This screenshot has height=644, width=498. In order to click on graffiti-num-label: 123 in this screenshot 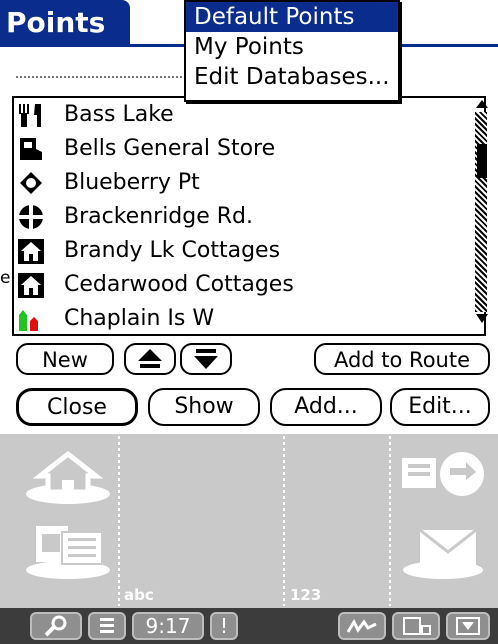, I will do `click(306, 595)`.